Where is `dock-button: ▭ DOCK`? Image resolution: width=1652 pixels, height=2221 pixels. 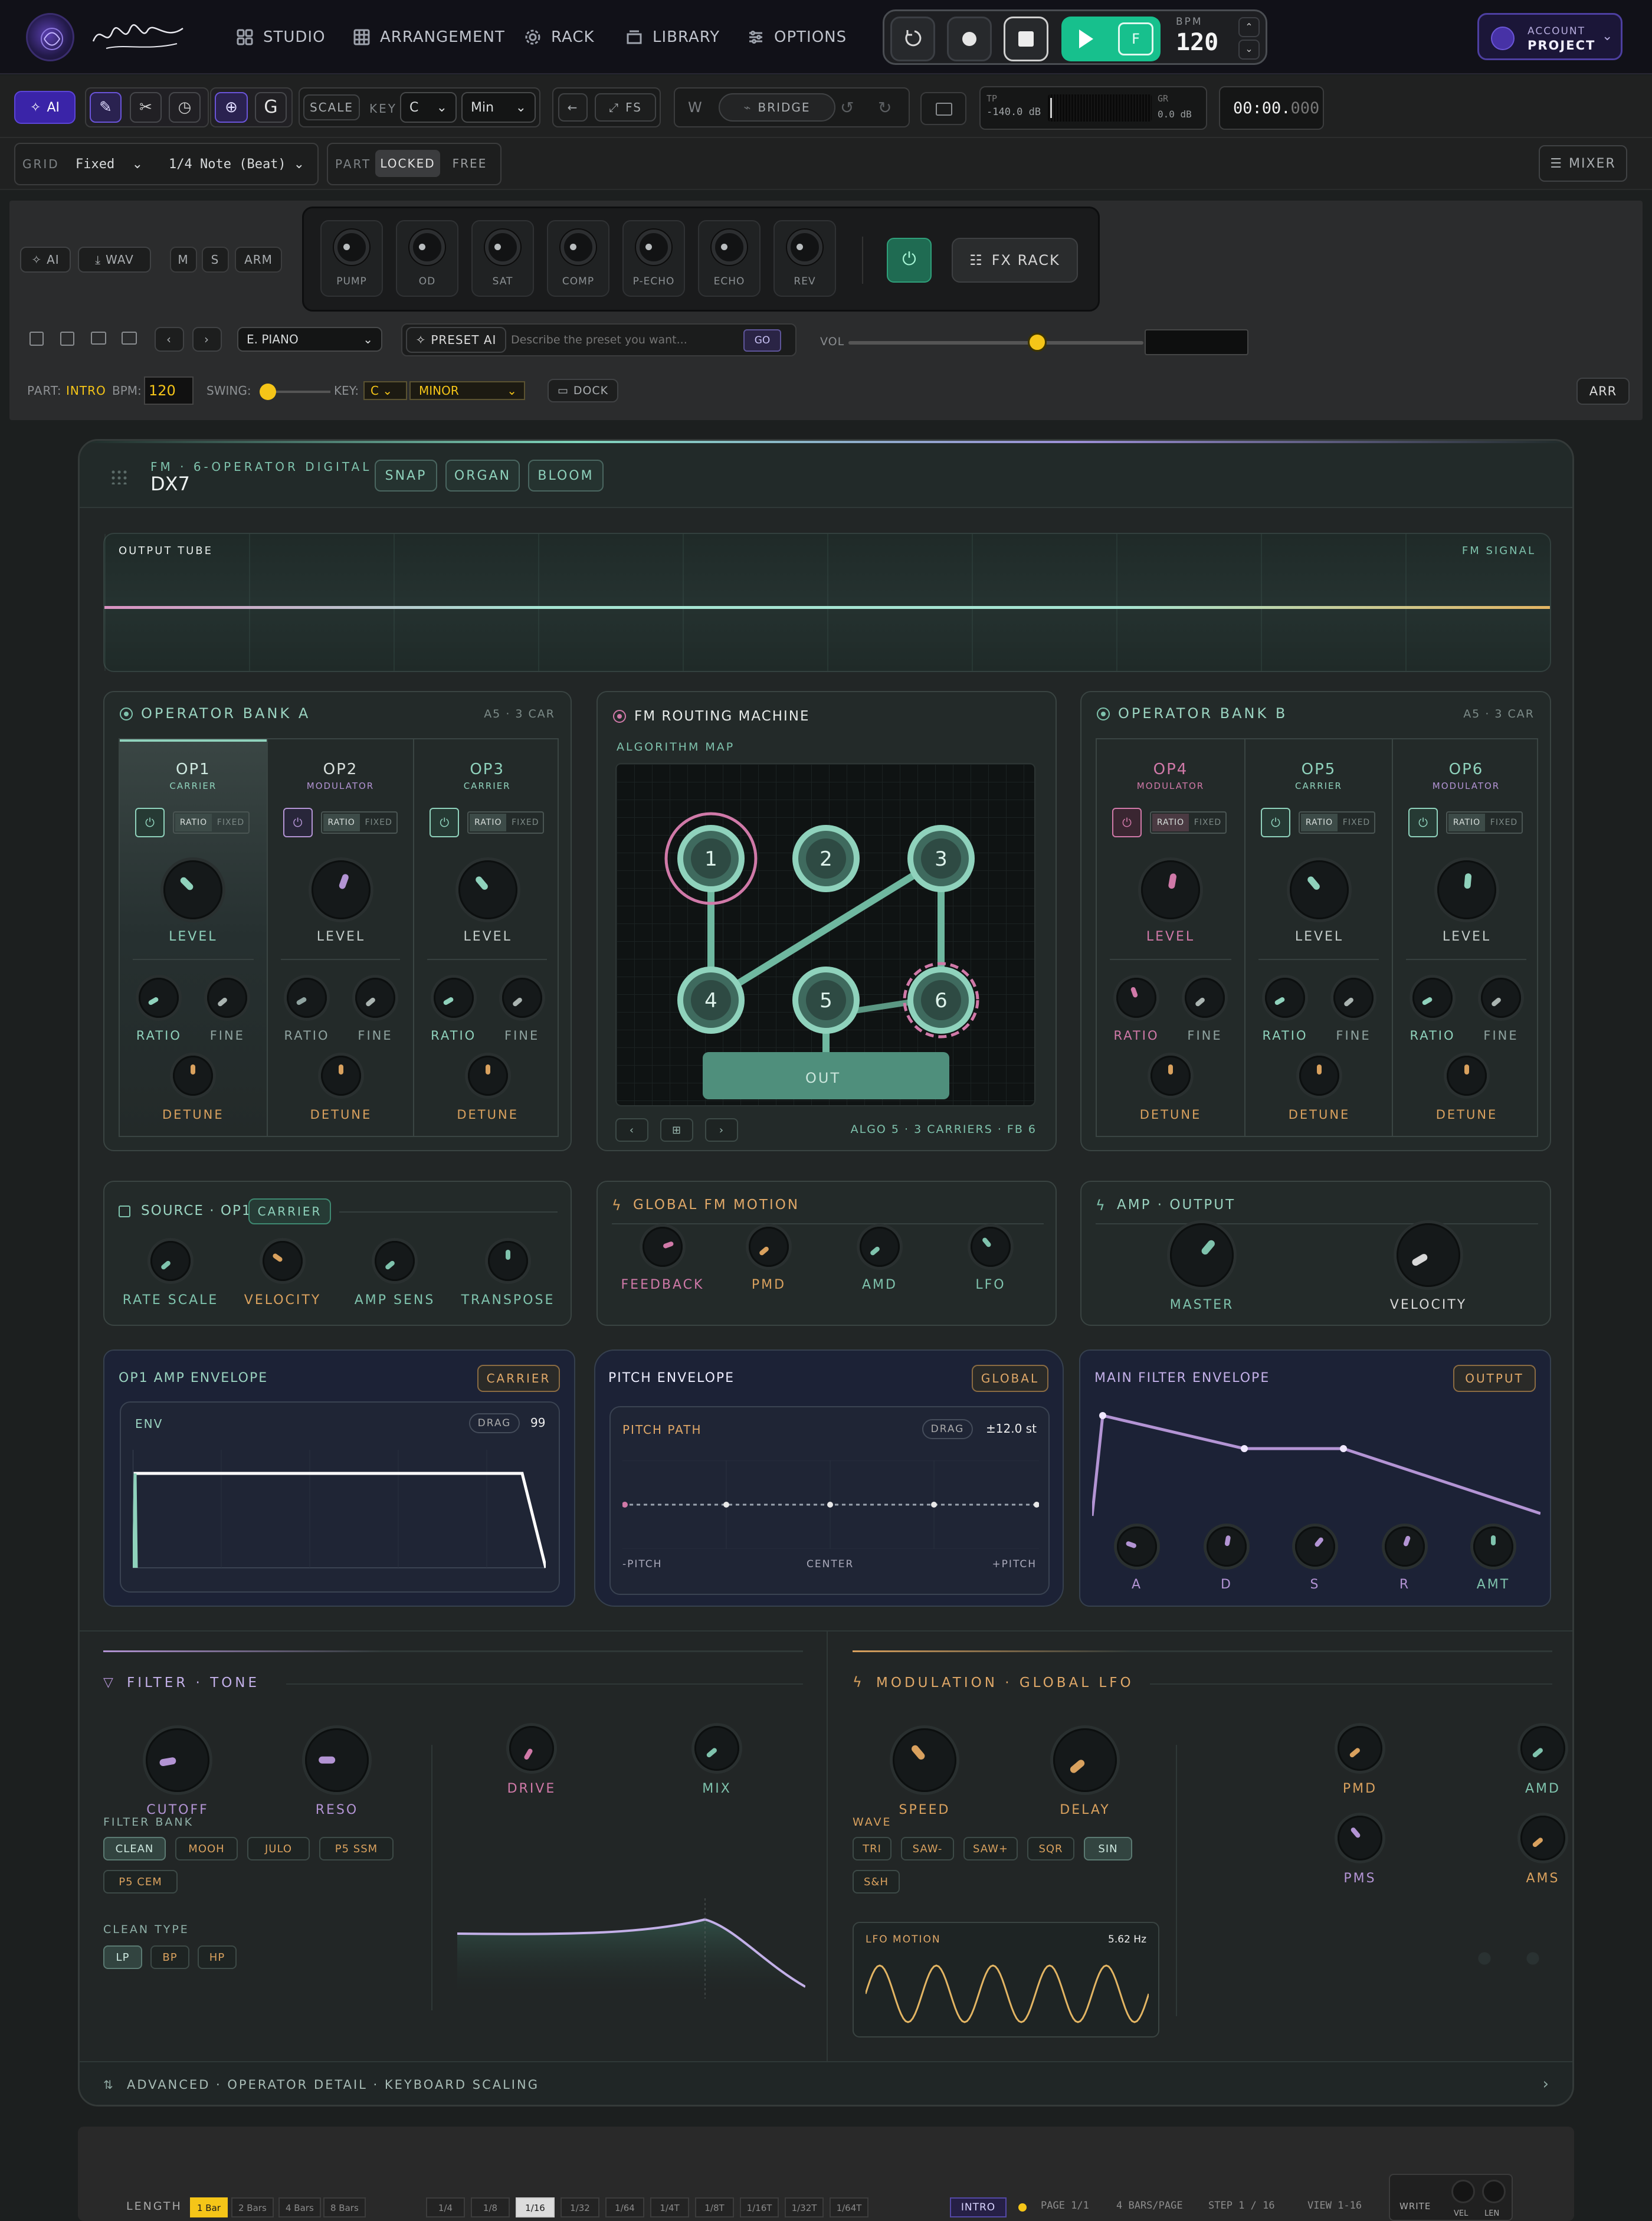
dock-button: ▭ DOCK is located at coordinates (583, 390).